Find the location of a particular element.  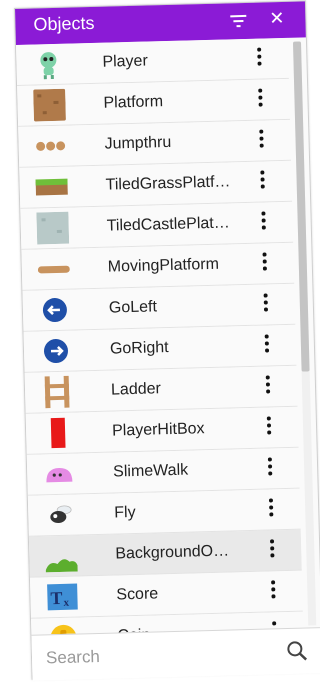

object-row-slime-walk: SlimeWalk is located at coordinates (163, 471).